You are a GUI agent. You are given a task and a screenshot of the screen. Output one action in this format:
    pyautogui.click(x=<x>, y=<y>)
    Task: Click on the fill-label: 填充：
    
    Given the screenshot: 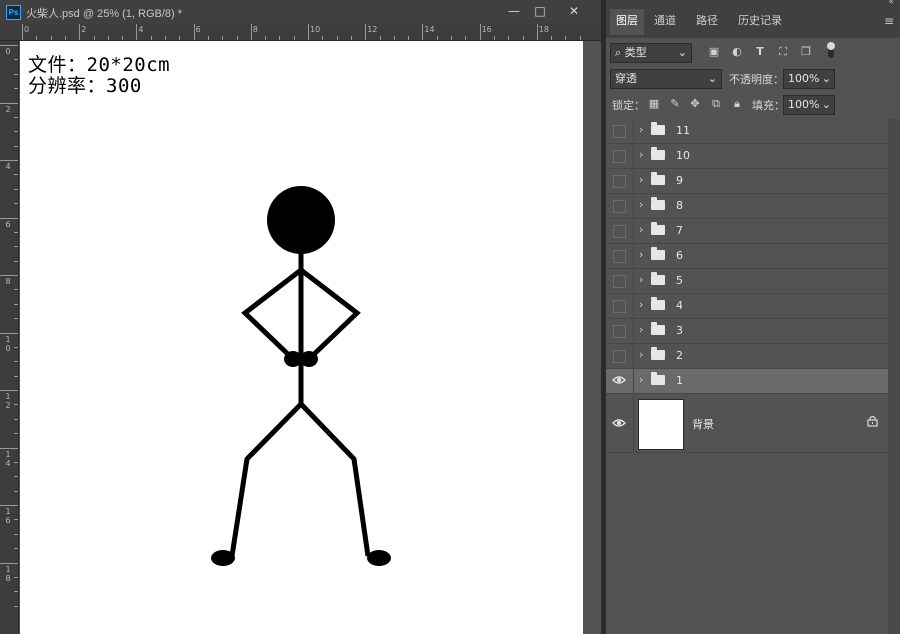 What is the action you would take?
    pyautogui.click(x=768, y=105)
    